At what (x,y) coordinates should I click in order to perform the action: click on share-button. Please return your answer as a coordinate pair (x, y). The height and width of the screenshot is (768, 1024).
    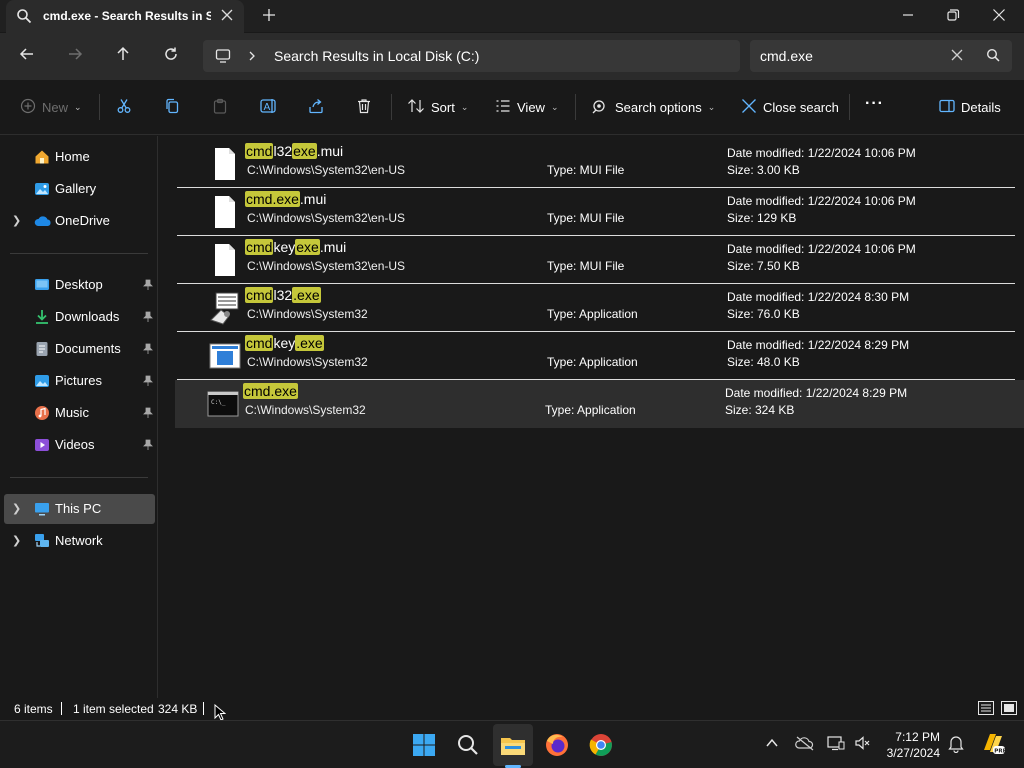
    Looking at the image, I should click on (316, 107).